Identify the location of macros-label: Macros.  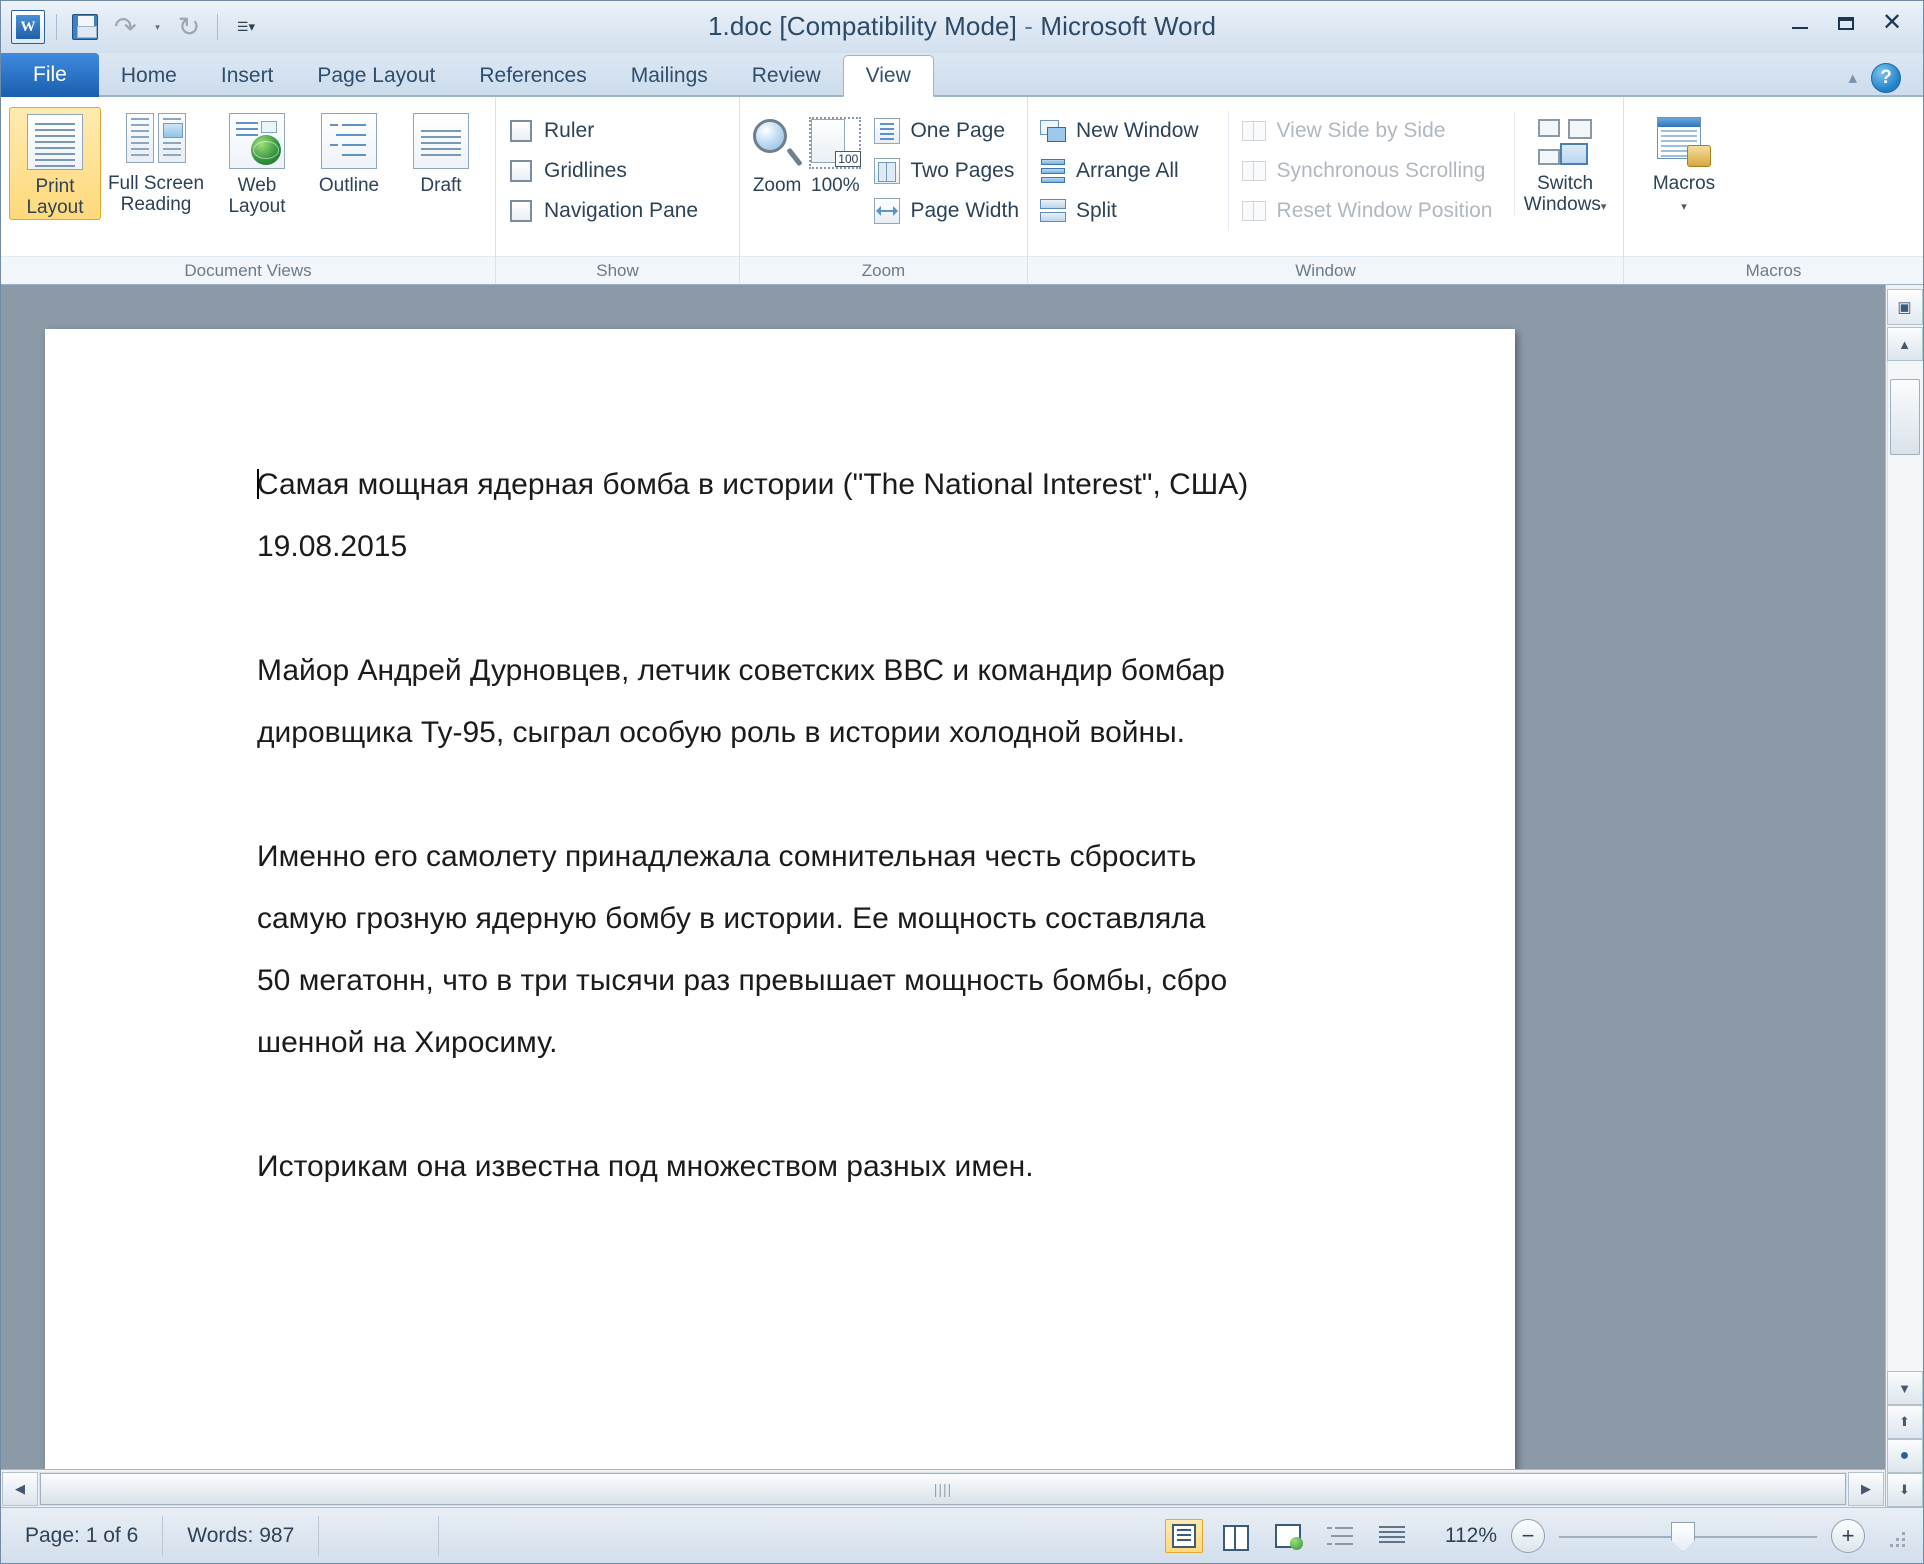
(1684, 183).